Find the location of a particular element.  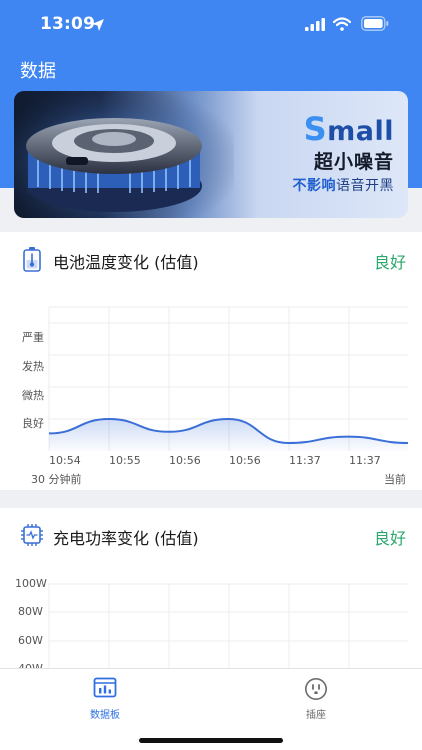

status-time: 13:09 is located at coordinates (68, 24).